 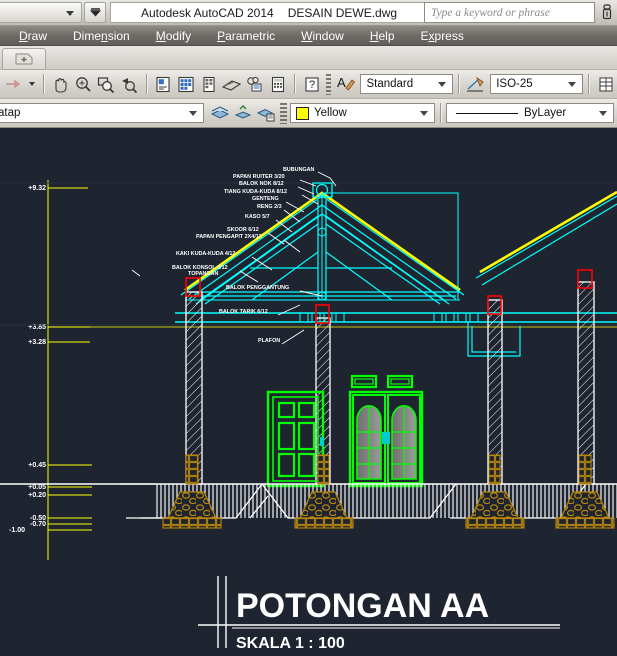 I want to click on level-label: +0.20, so click(x=37, y=495).